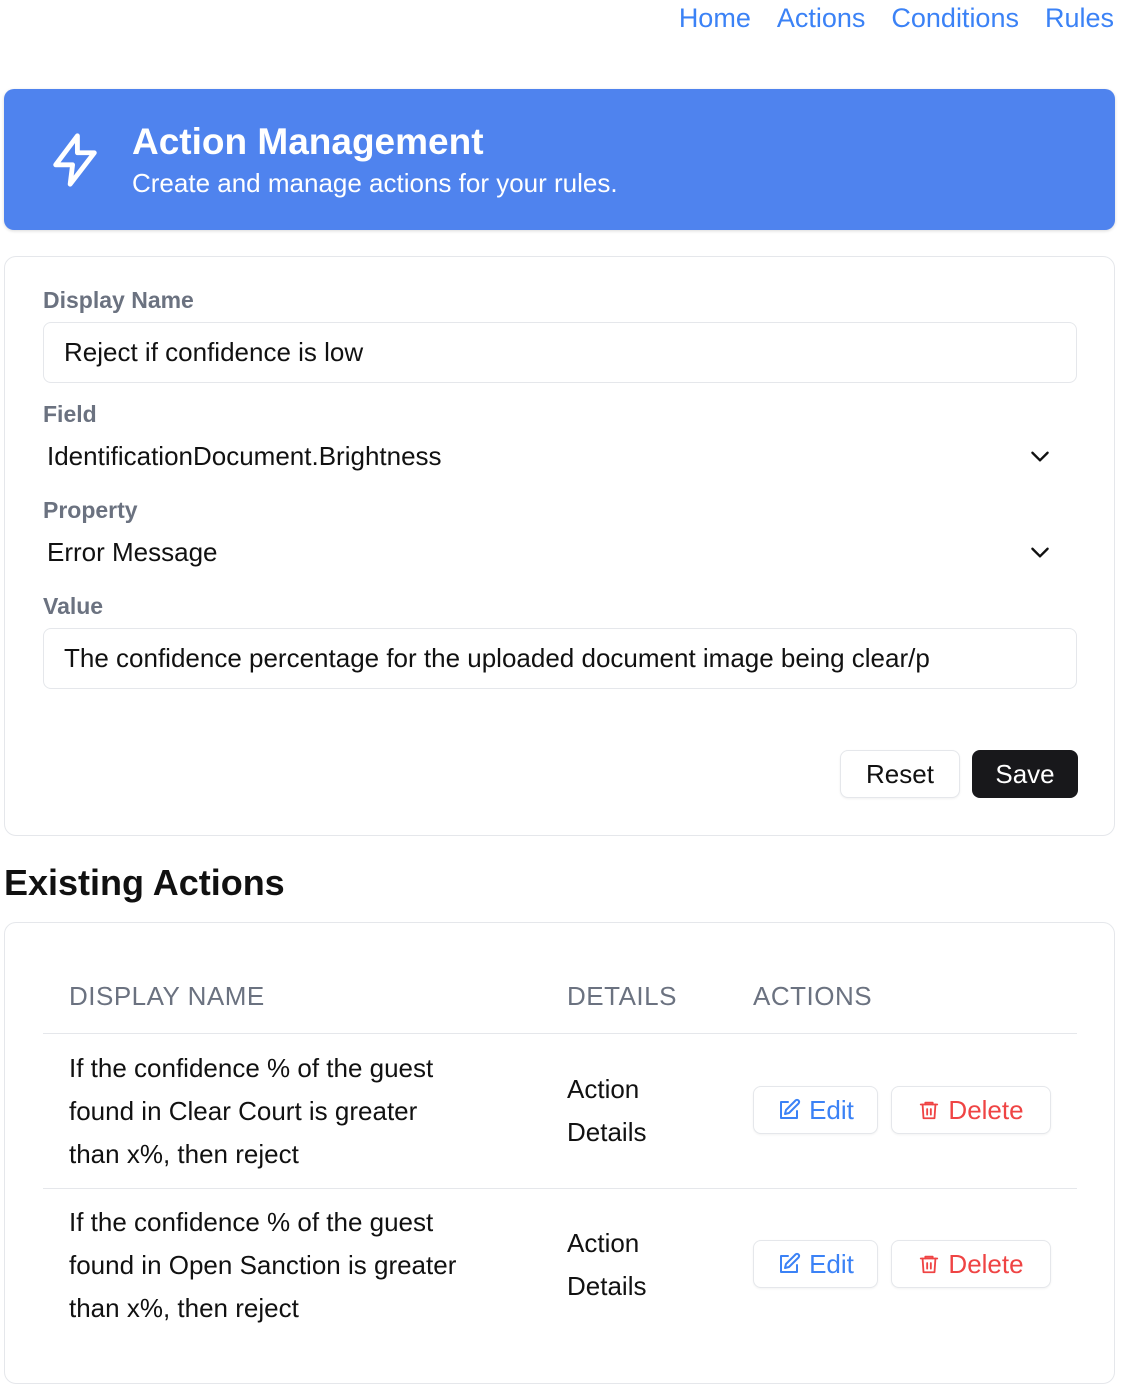 The height and width of the screenshot is (1400, 1136). Describe the element at coordinates (244, 455) in the screenshot. I see `field-select-value: IdentificationDocument.Brightness` at that location.